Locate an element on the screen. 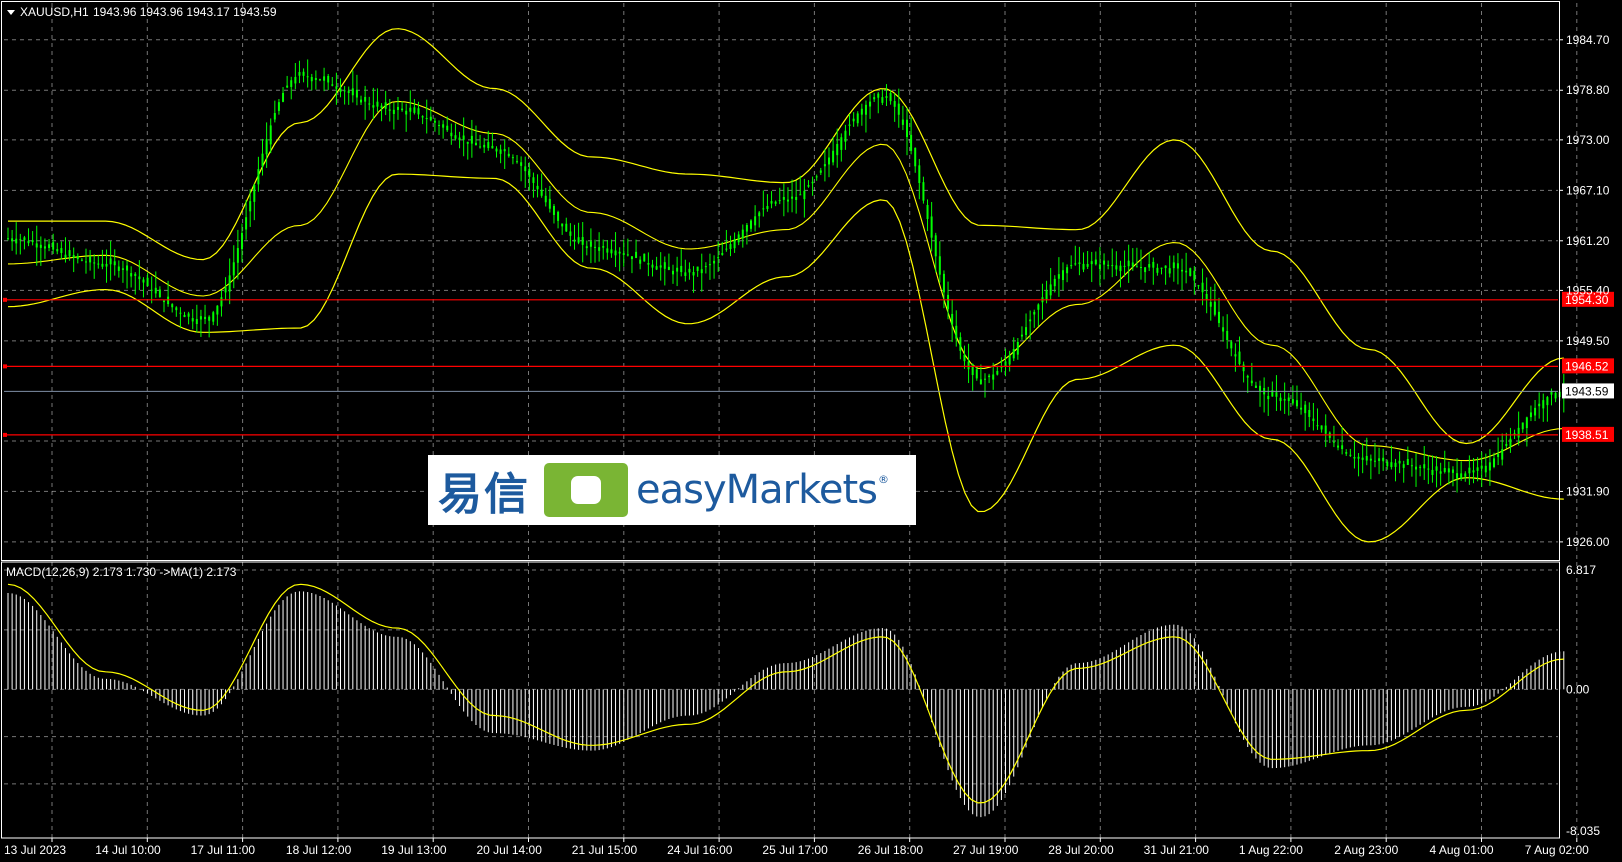  macd-tick-label: 0.00 is located at coordinates (1578, 689).